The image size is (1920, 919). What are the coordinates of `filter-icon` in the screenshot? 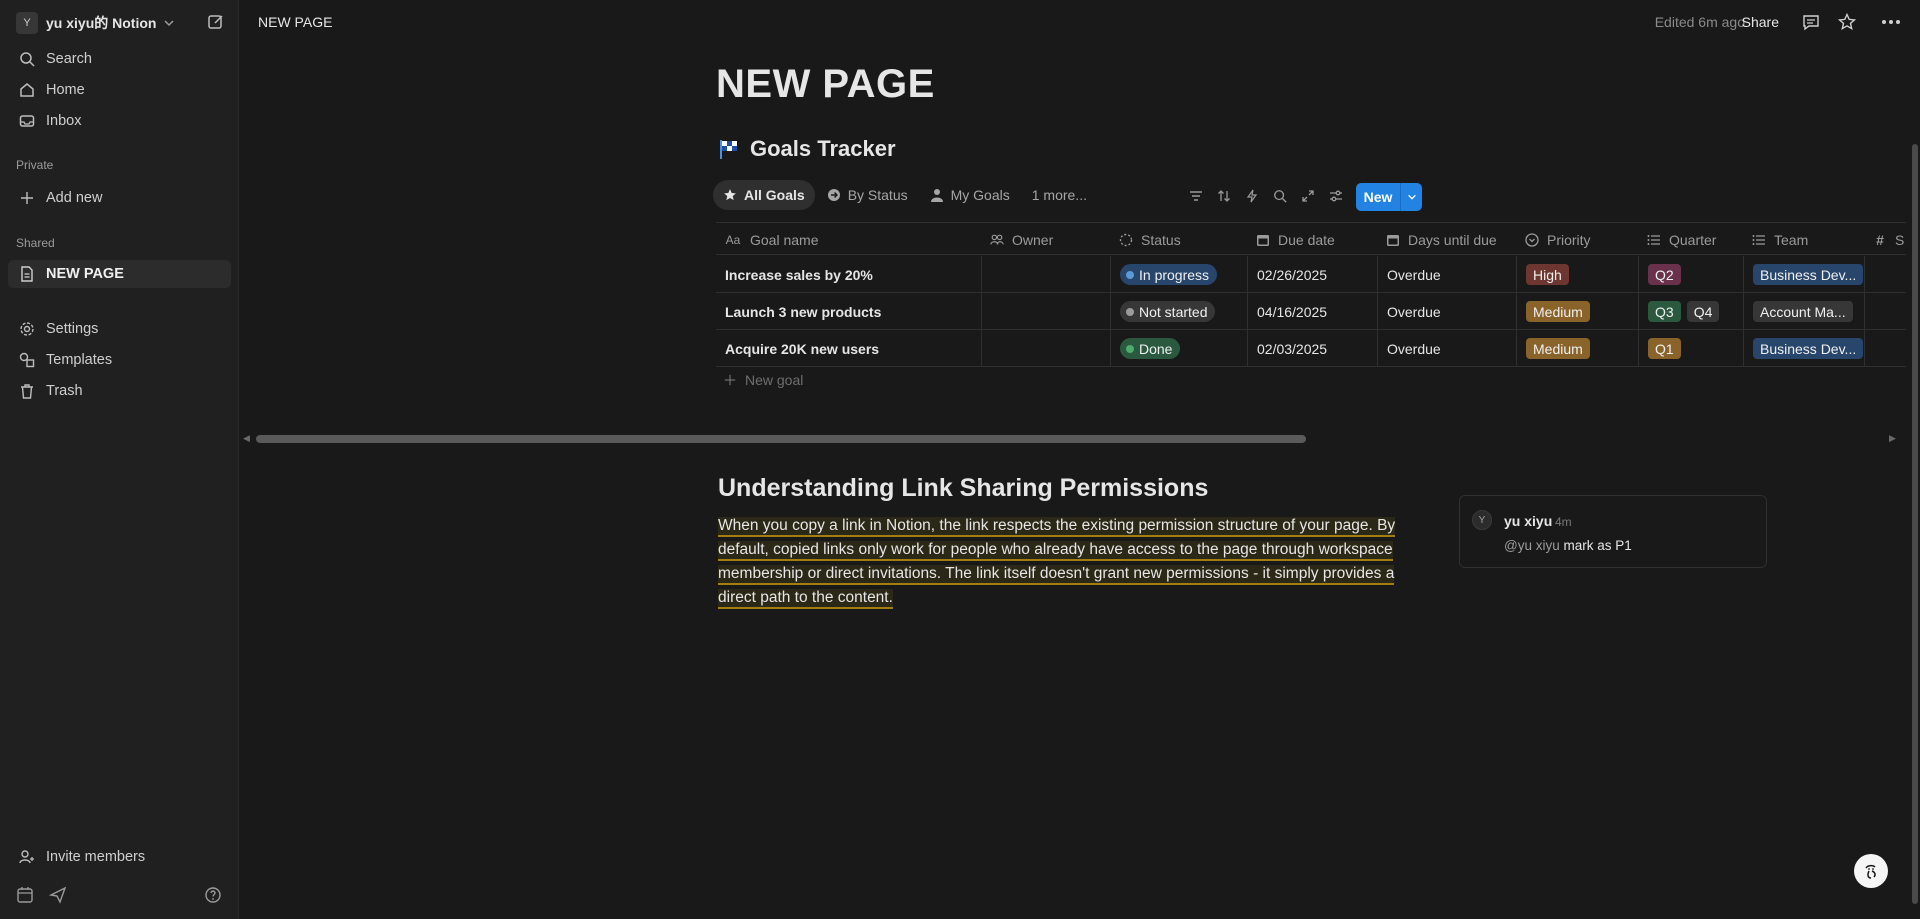 It's located at (1196, 196).